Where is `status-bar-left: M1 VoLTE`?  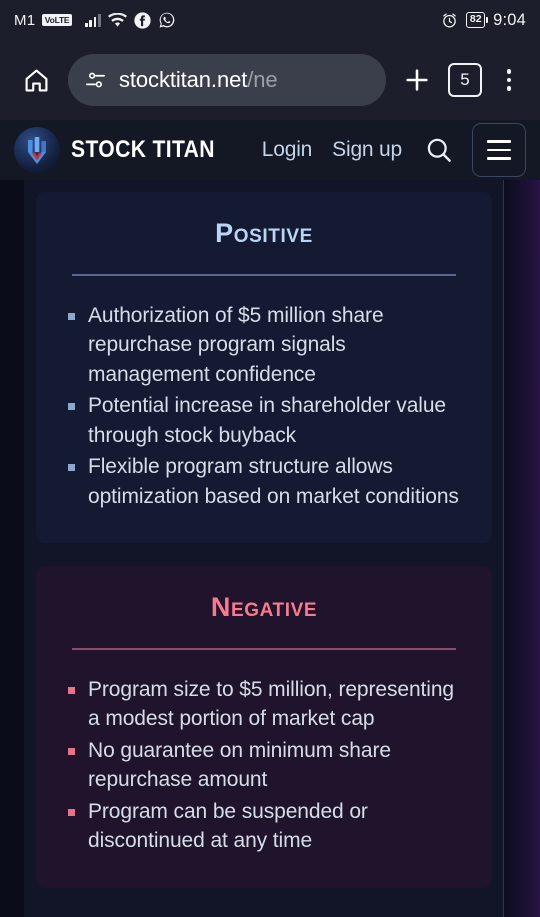
status-bar-left: M1 VoLTE is located at coordinates (95, 20).